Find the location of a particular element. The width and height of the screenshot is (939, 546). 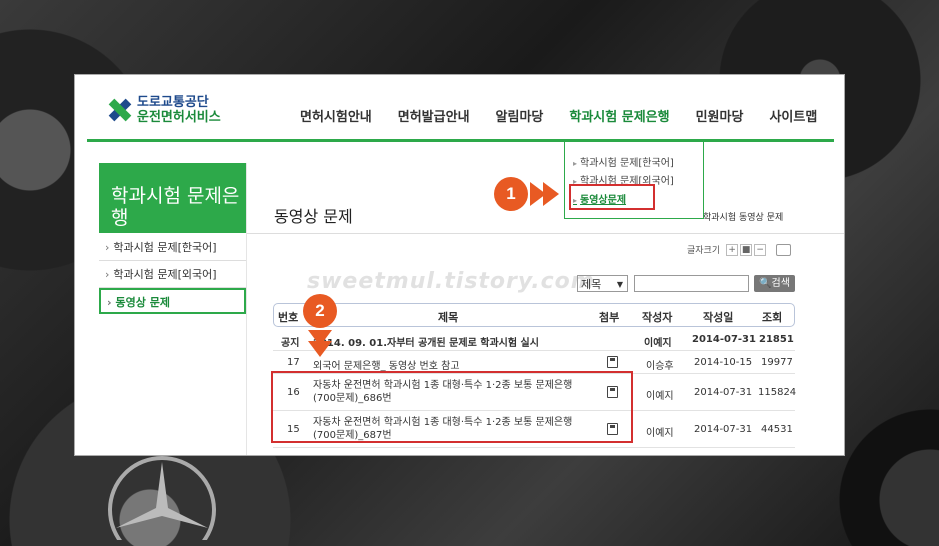

main-nav: 면허시험안내 면허발급안내 알림마당 학과시험 문제은행 민원마당 사이트맵 is located at coordinates (571, 115).